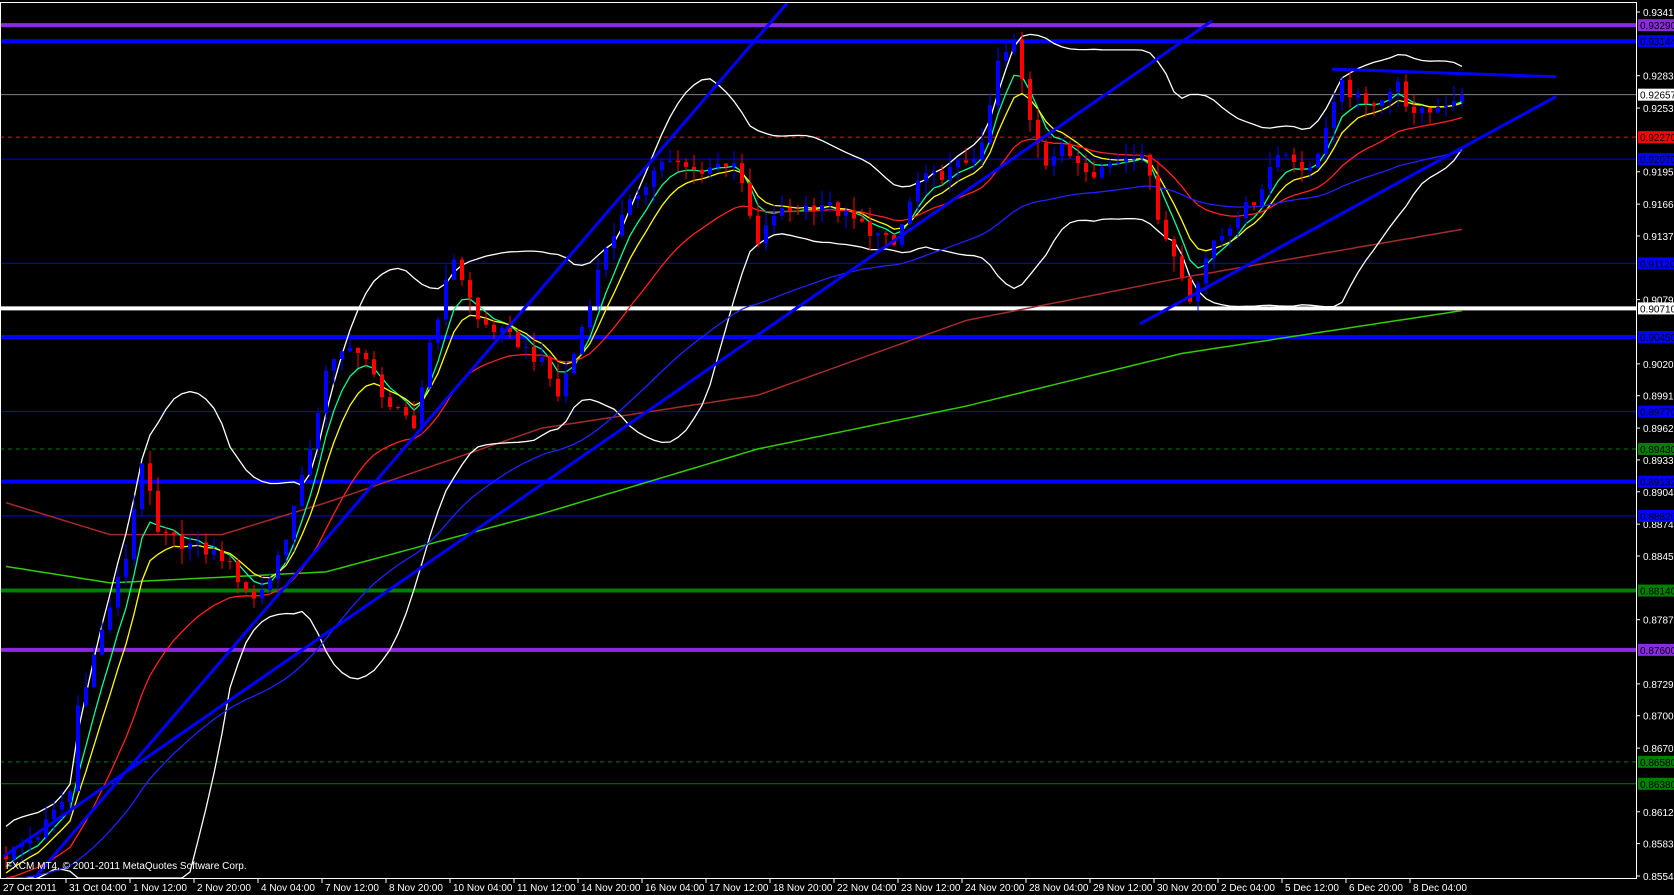 Image resolution: width=1674 pixels, height=895 pixels. What do you see at coordinates (1658, 877) in the screenshot?
I see `price-tick-label: 0.85540` at bounding box center [1658, 877].